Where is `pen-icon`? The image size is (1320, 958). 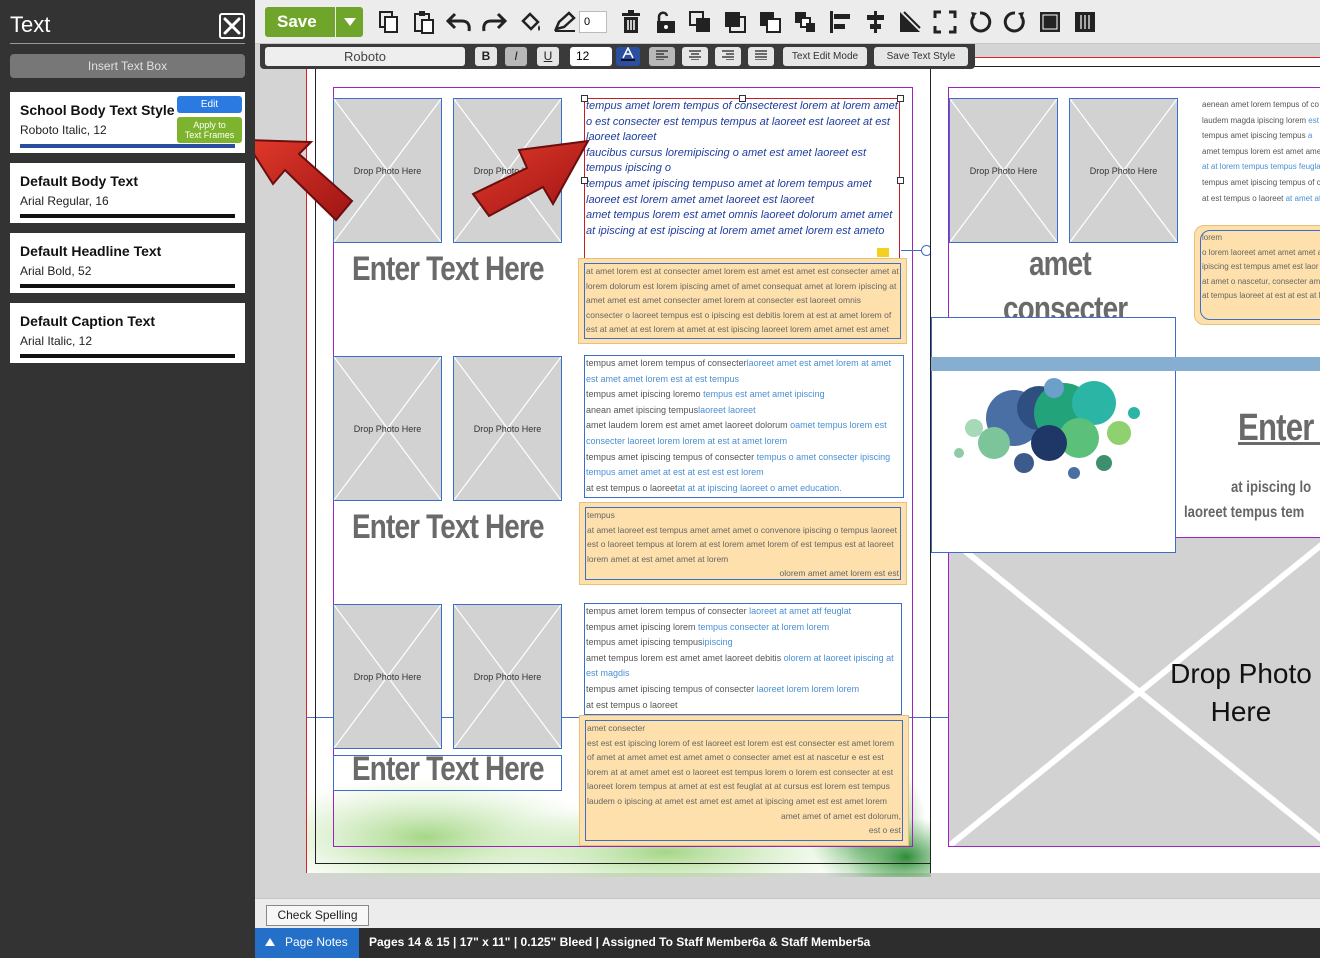
pen-icon is located at coordinates (564, 21).